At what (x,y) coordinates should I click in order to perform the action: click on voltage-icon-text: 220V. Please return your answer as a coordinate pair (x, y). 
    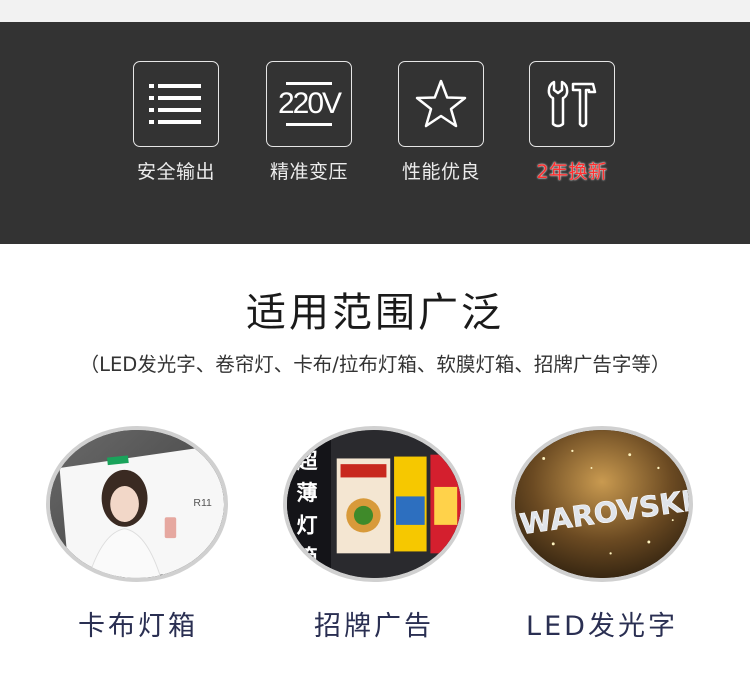
    Looking at the image, I should click on (309, 103).